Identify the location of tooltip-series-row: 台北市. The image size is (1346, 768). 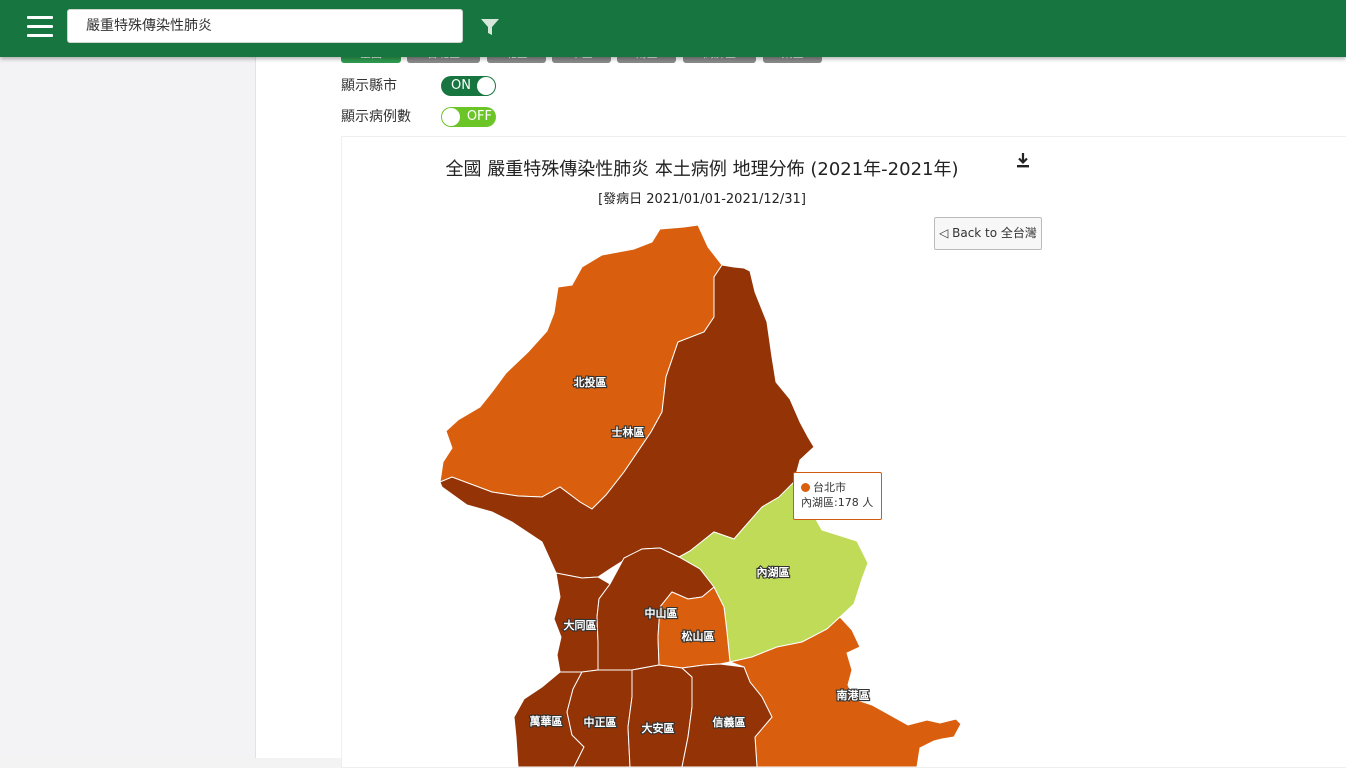
(841, 487).